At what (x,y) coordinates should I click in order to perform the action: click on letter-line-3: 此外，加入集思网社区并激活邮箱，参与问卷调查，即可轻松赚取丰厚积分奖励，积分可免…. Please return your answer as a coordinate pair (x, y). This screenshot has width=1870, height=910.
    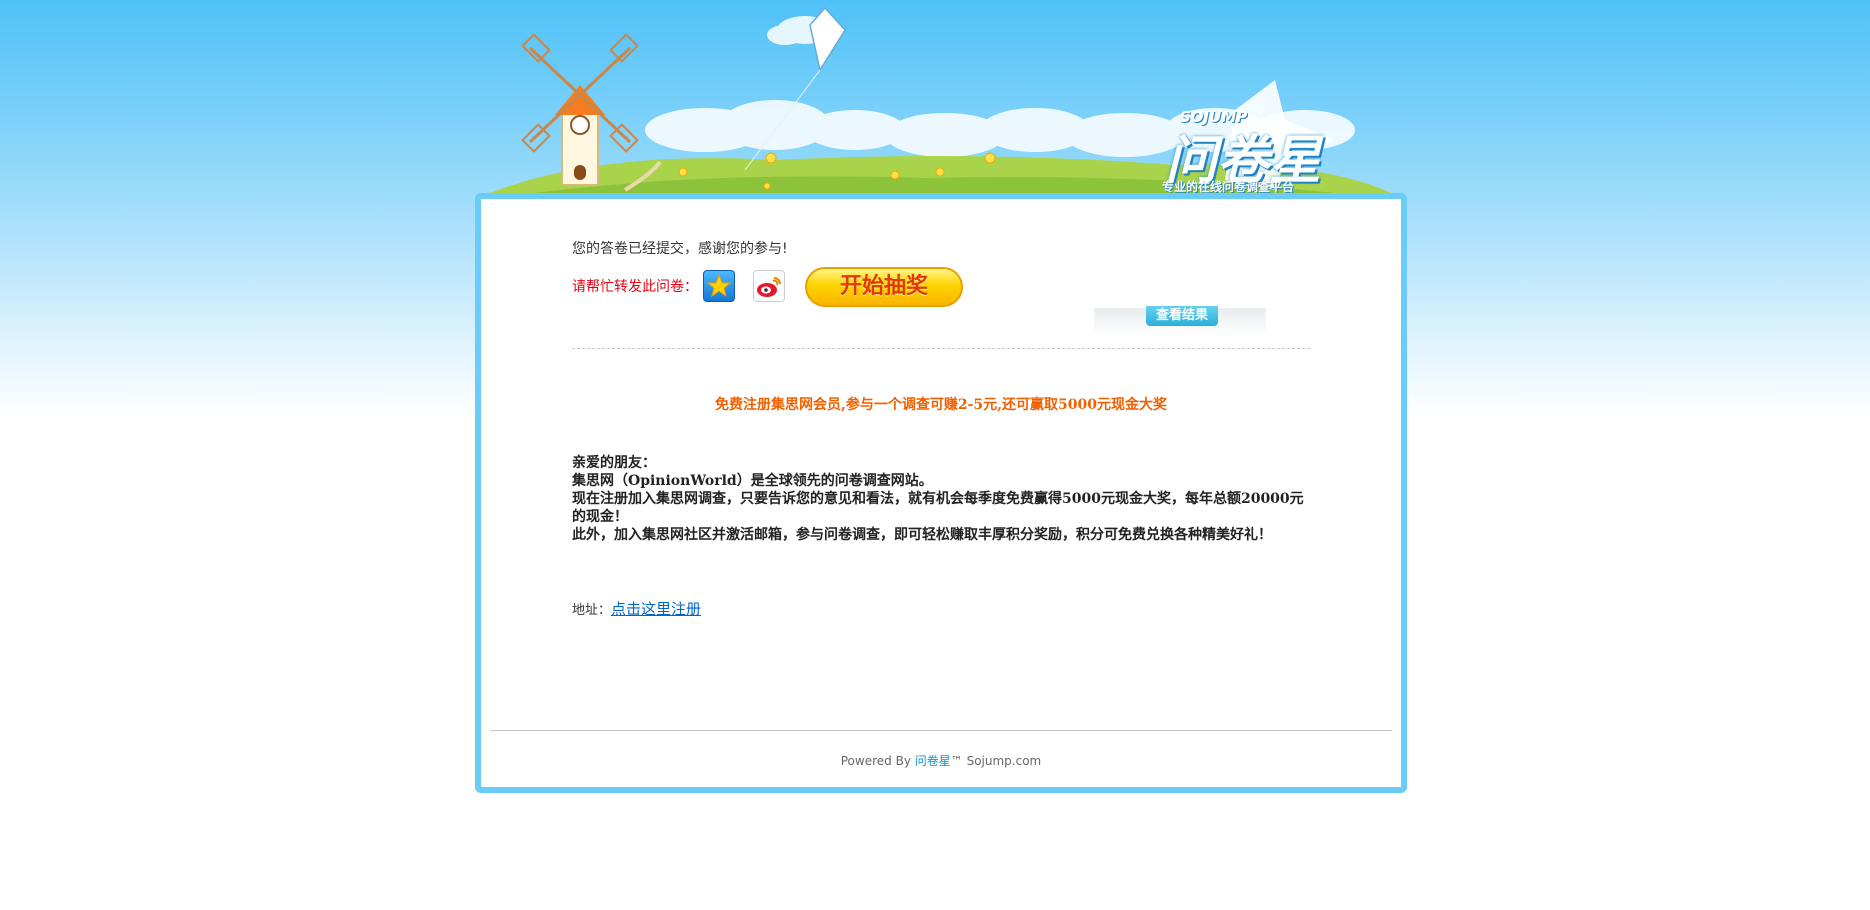
    Looking at the image, I should click on (922, 535).